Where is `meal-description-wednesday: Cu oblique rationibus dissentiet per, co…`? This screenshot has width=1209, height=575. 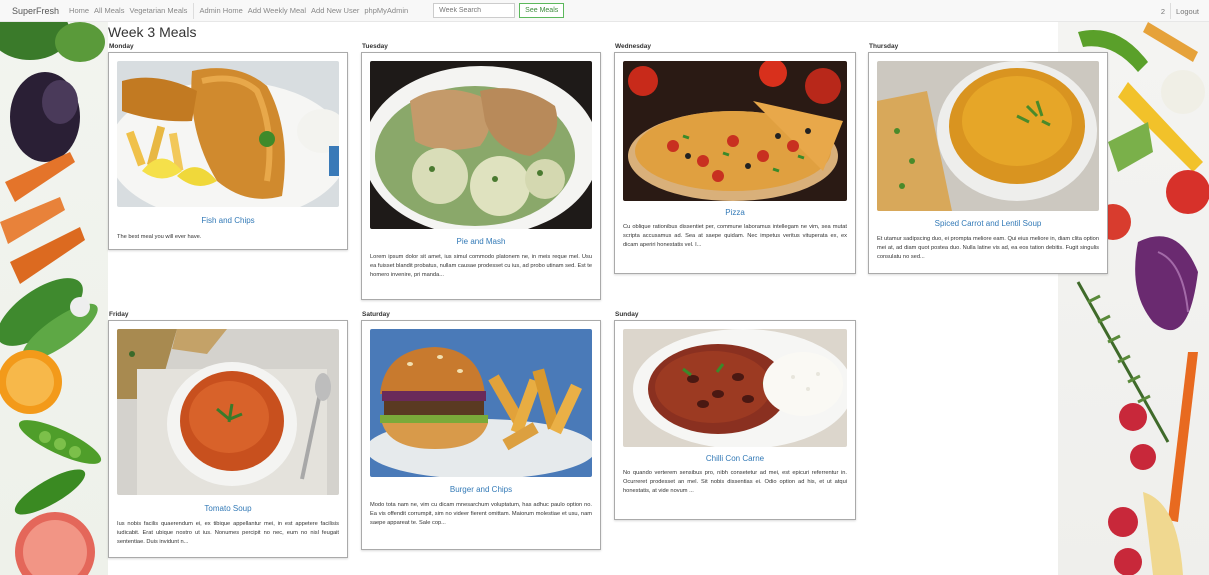
meal-description-wednesday: Cu oblique rationibus dissentiet per, co… is located at coordinates (735, 236).